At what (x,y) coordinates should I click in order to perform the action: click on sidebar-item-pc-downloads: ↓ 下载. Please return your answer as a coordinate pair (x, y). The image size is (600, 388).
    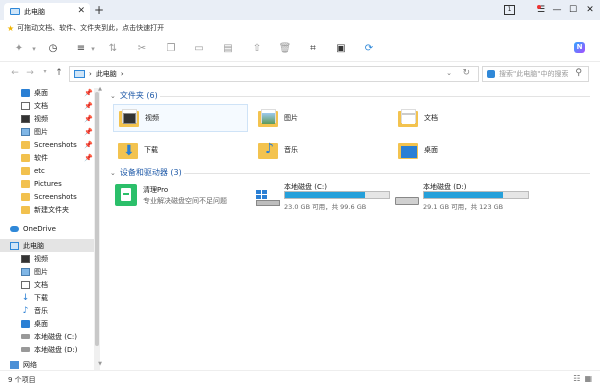
    Looking at the image, I should click on (47, 297).